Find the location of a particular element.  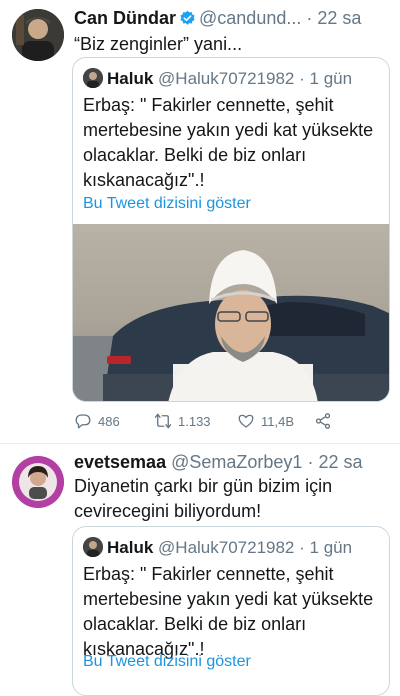

display-name: evetsemaa is located at coordinates (120, 462).